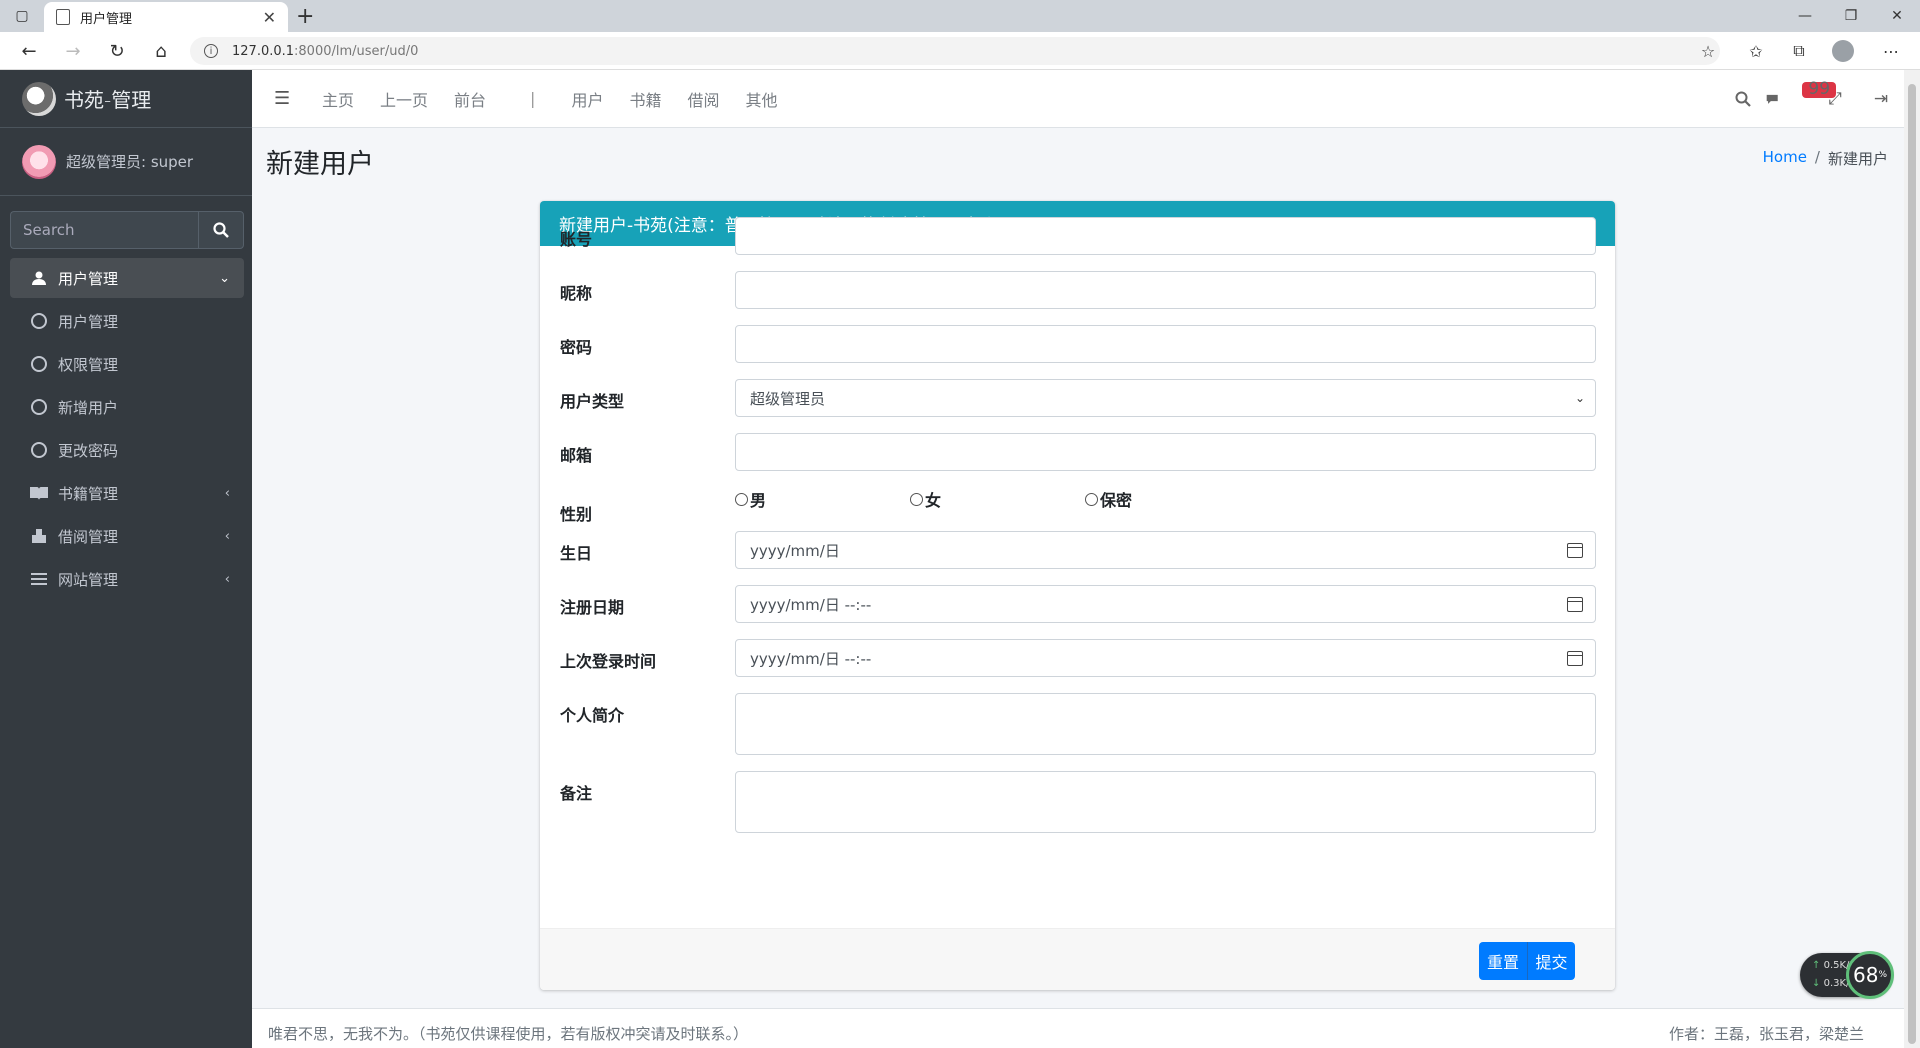 This screenshot has height=1048, width=1920. Describe the element at coordinates (645, 99) in the screenshot. I see `nav-link-books: 书籍` at that location.